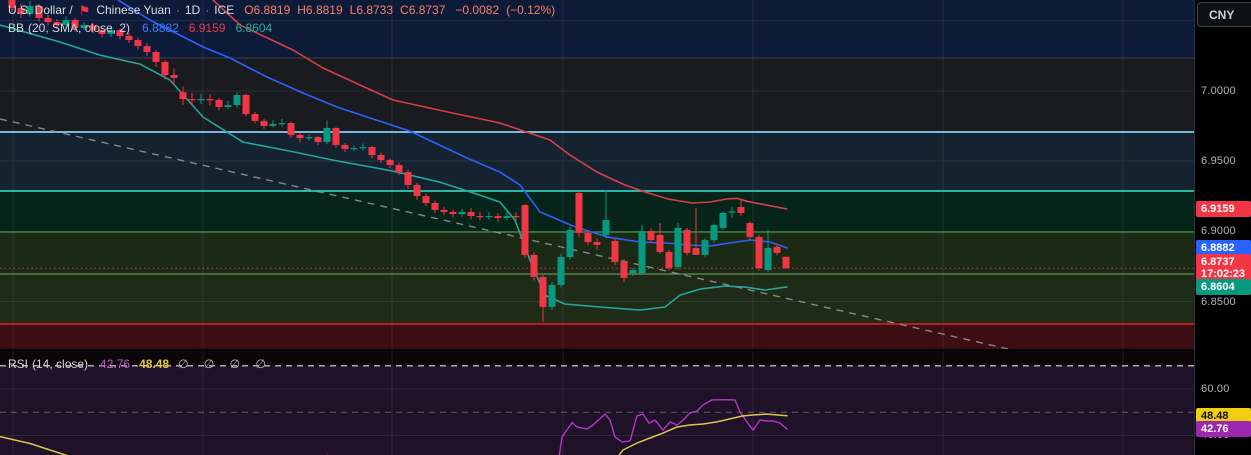 The width and height of the screenshot is (1251, 455). I want to click on rsi-axis-label: 60.00, so click(1215, 389).